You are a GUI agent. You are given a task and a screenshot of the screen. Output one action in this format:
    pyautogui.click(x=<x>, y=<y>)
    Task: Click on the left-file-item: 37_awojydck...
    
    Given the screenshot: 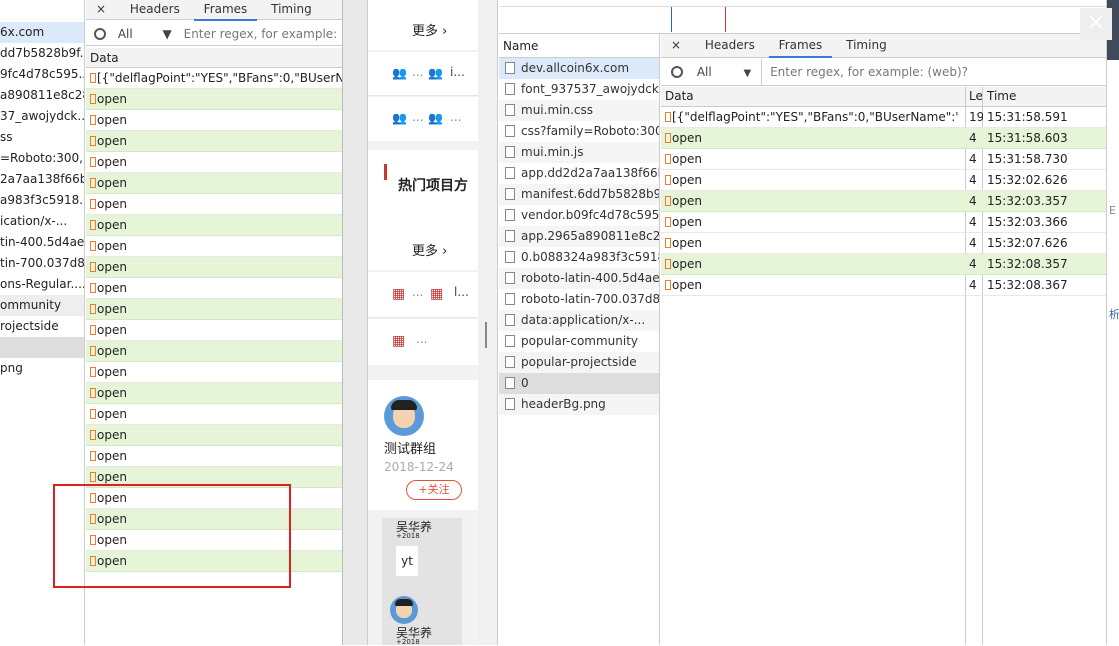 What is the action you would take?
    pyautogui.click(x=42, y=116)
    